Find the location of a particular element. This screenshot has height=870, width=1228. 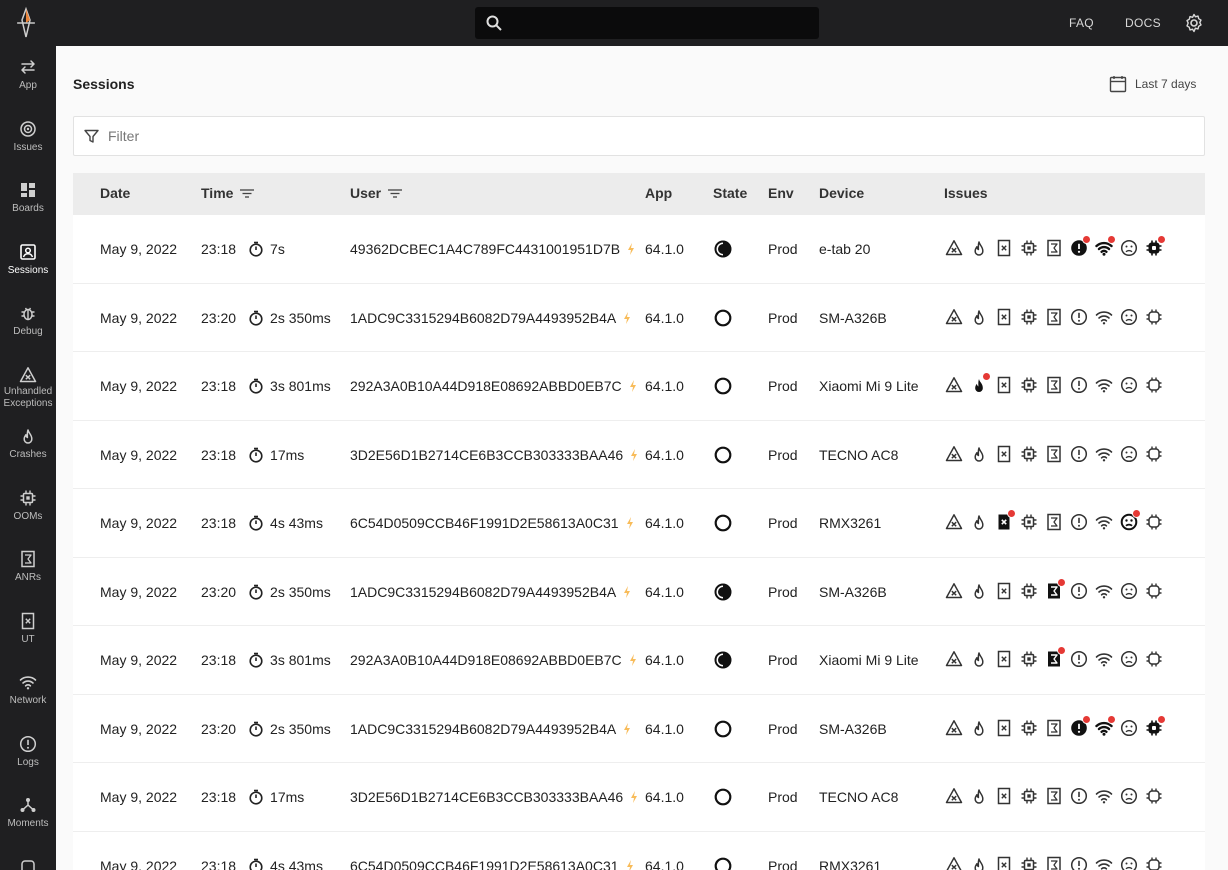

faq-link: FAQ is located at coordinates (1081, 23).